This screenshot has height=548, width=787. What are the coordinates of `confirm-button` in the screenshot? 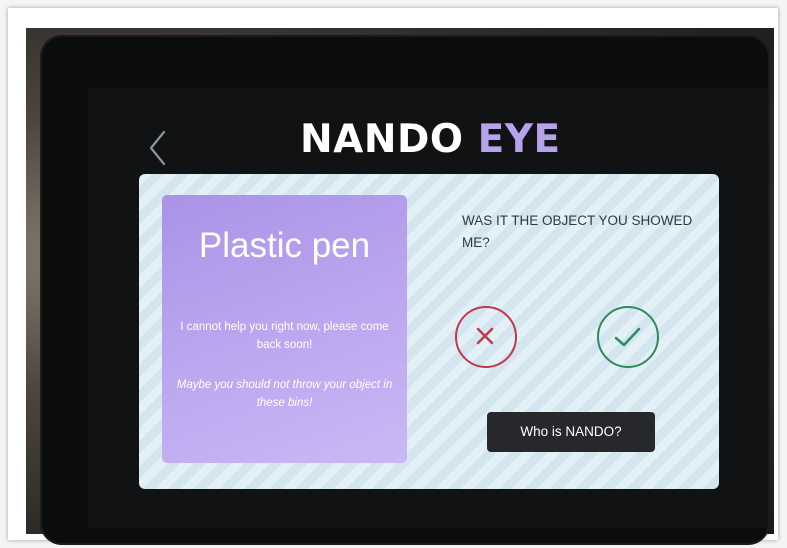 It's located at (628, 337).